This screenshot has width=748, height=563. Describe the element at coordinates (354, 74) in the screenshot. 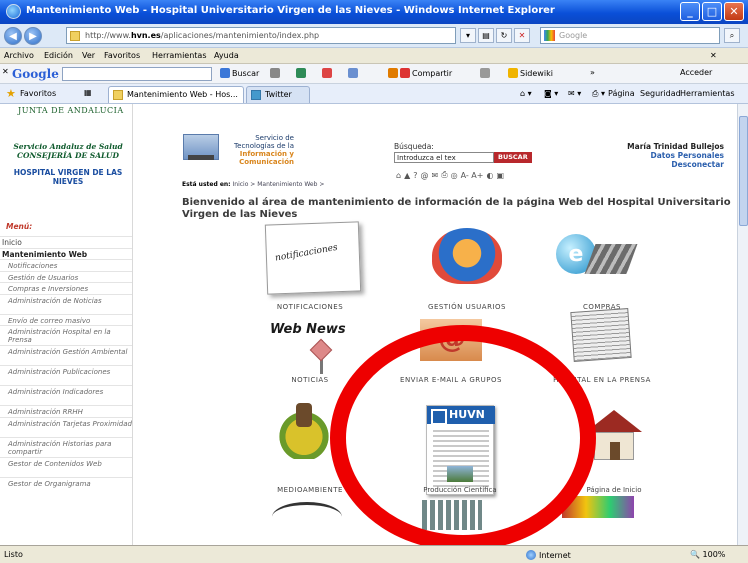

I see `plus-icon` at that location.